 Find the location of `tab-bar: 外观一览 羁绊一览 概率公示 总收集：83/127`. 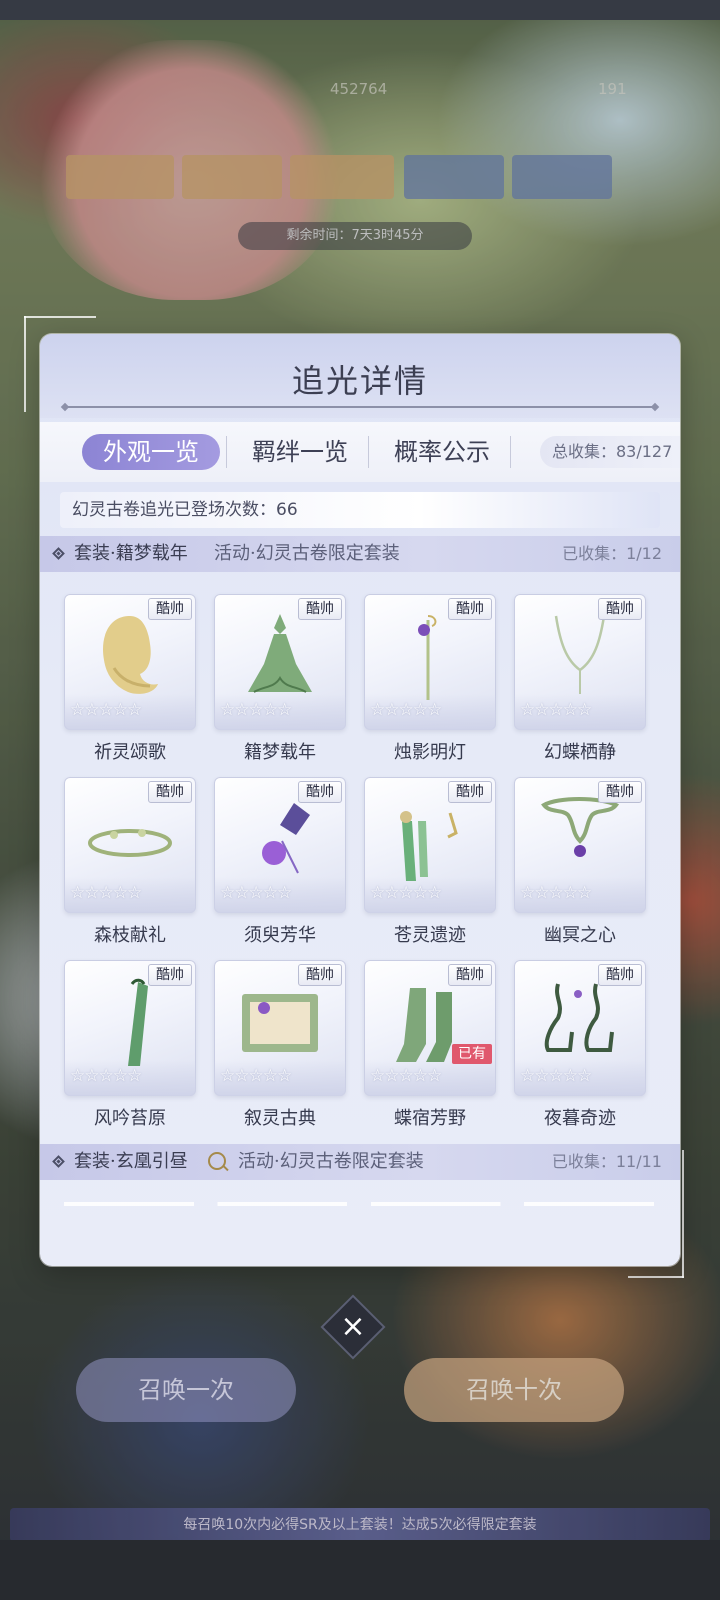

tab-bar: 外观一览 羁绊一览 概率公示 总收集：83/127 is located at coordinates (360, 452).